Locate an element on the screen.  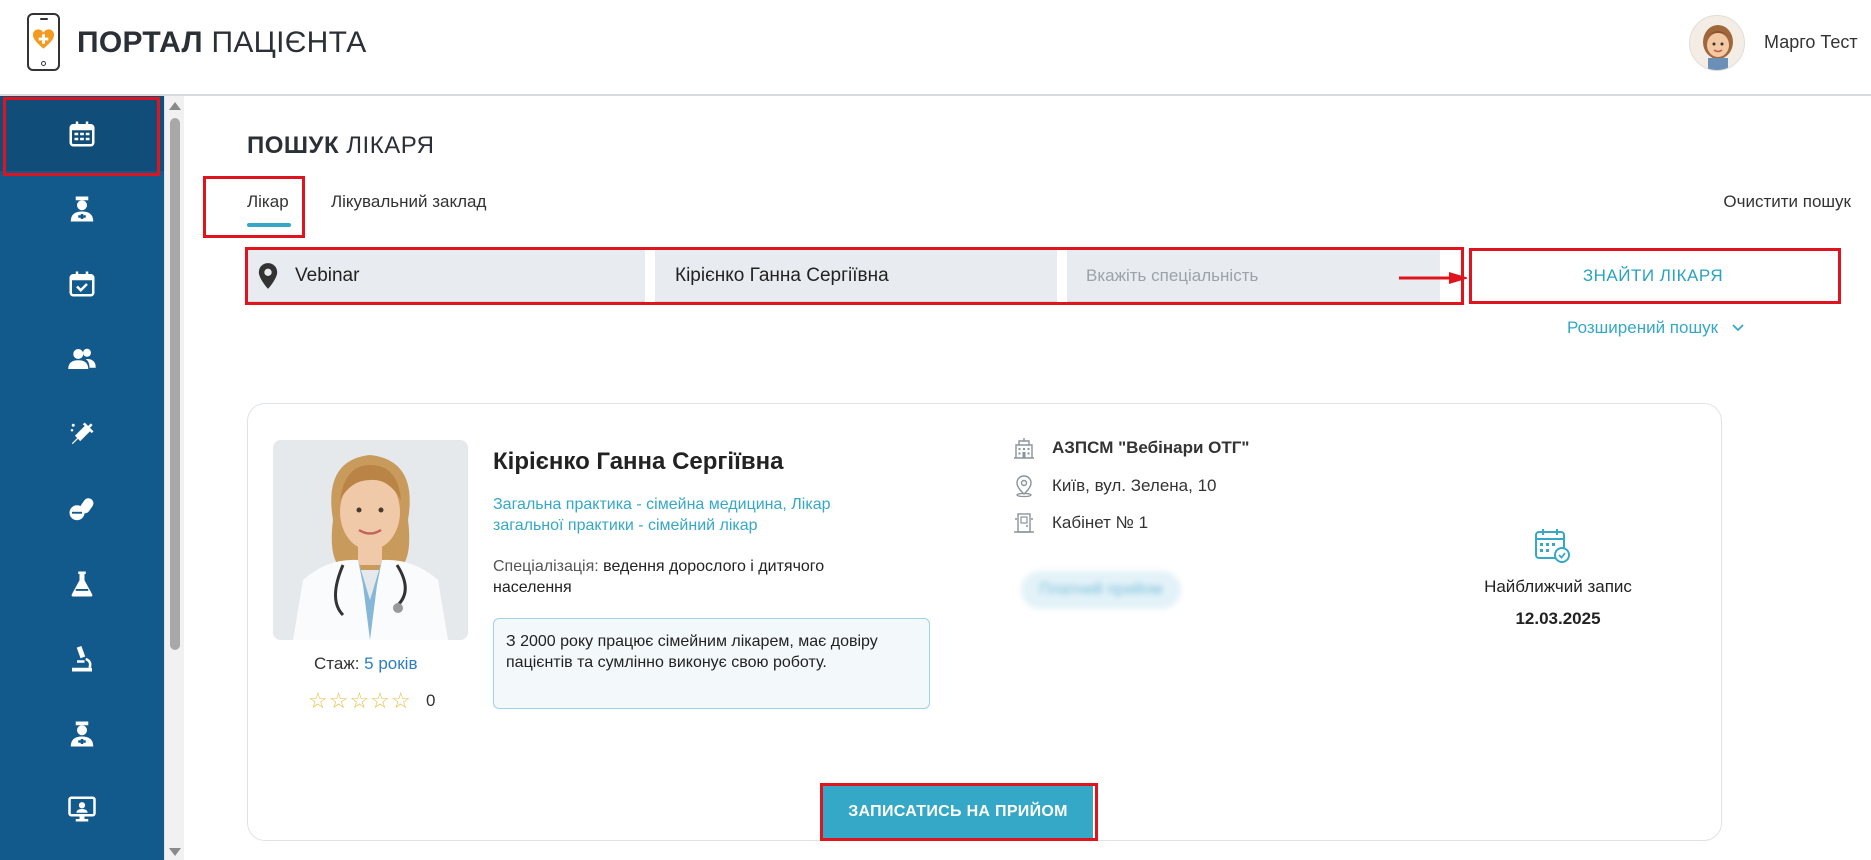
scroll-thumb is located at coordinates (175, 384).